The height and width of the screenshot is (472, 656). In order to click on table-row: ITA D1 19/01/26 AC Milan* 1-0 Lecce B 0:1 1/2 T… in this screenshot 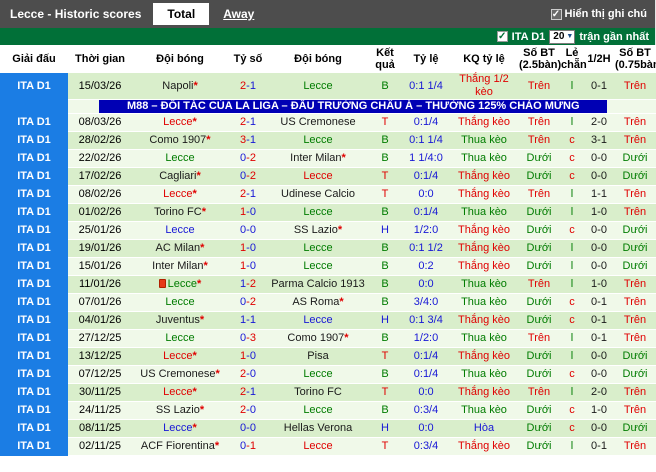, I will do `click(328, 248)`.